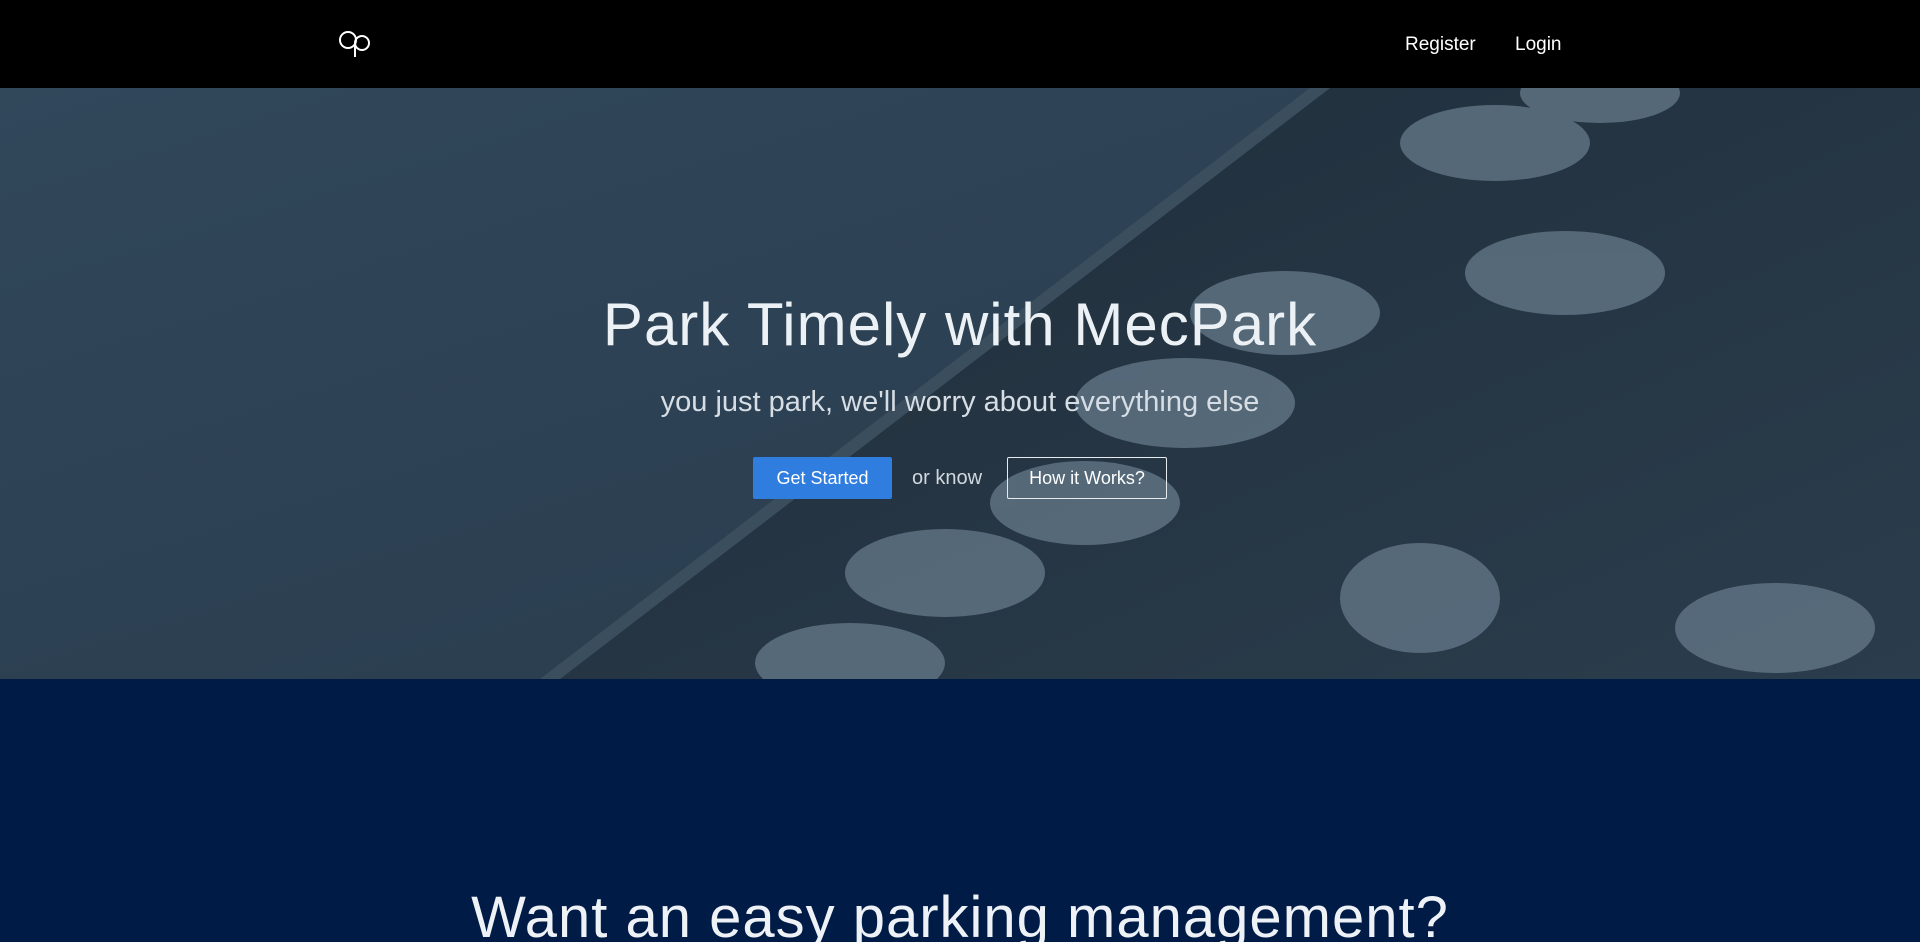  What do you see at coordinates (960, 913) in the screenshot?
I see `features-heading: Want an easy parking management?` at bounding box center [960, 913].